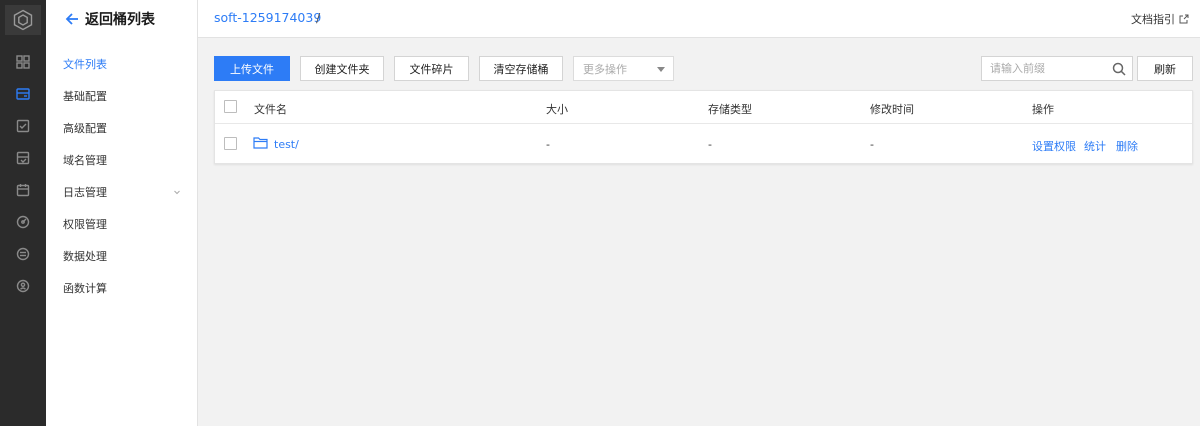 This screenshot has height=426, width=1200. I want to click on calendar-icon, so click(23, 190).